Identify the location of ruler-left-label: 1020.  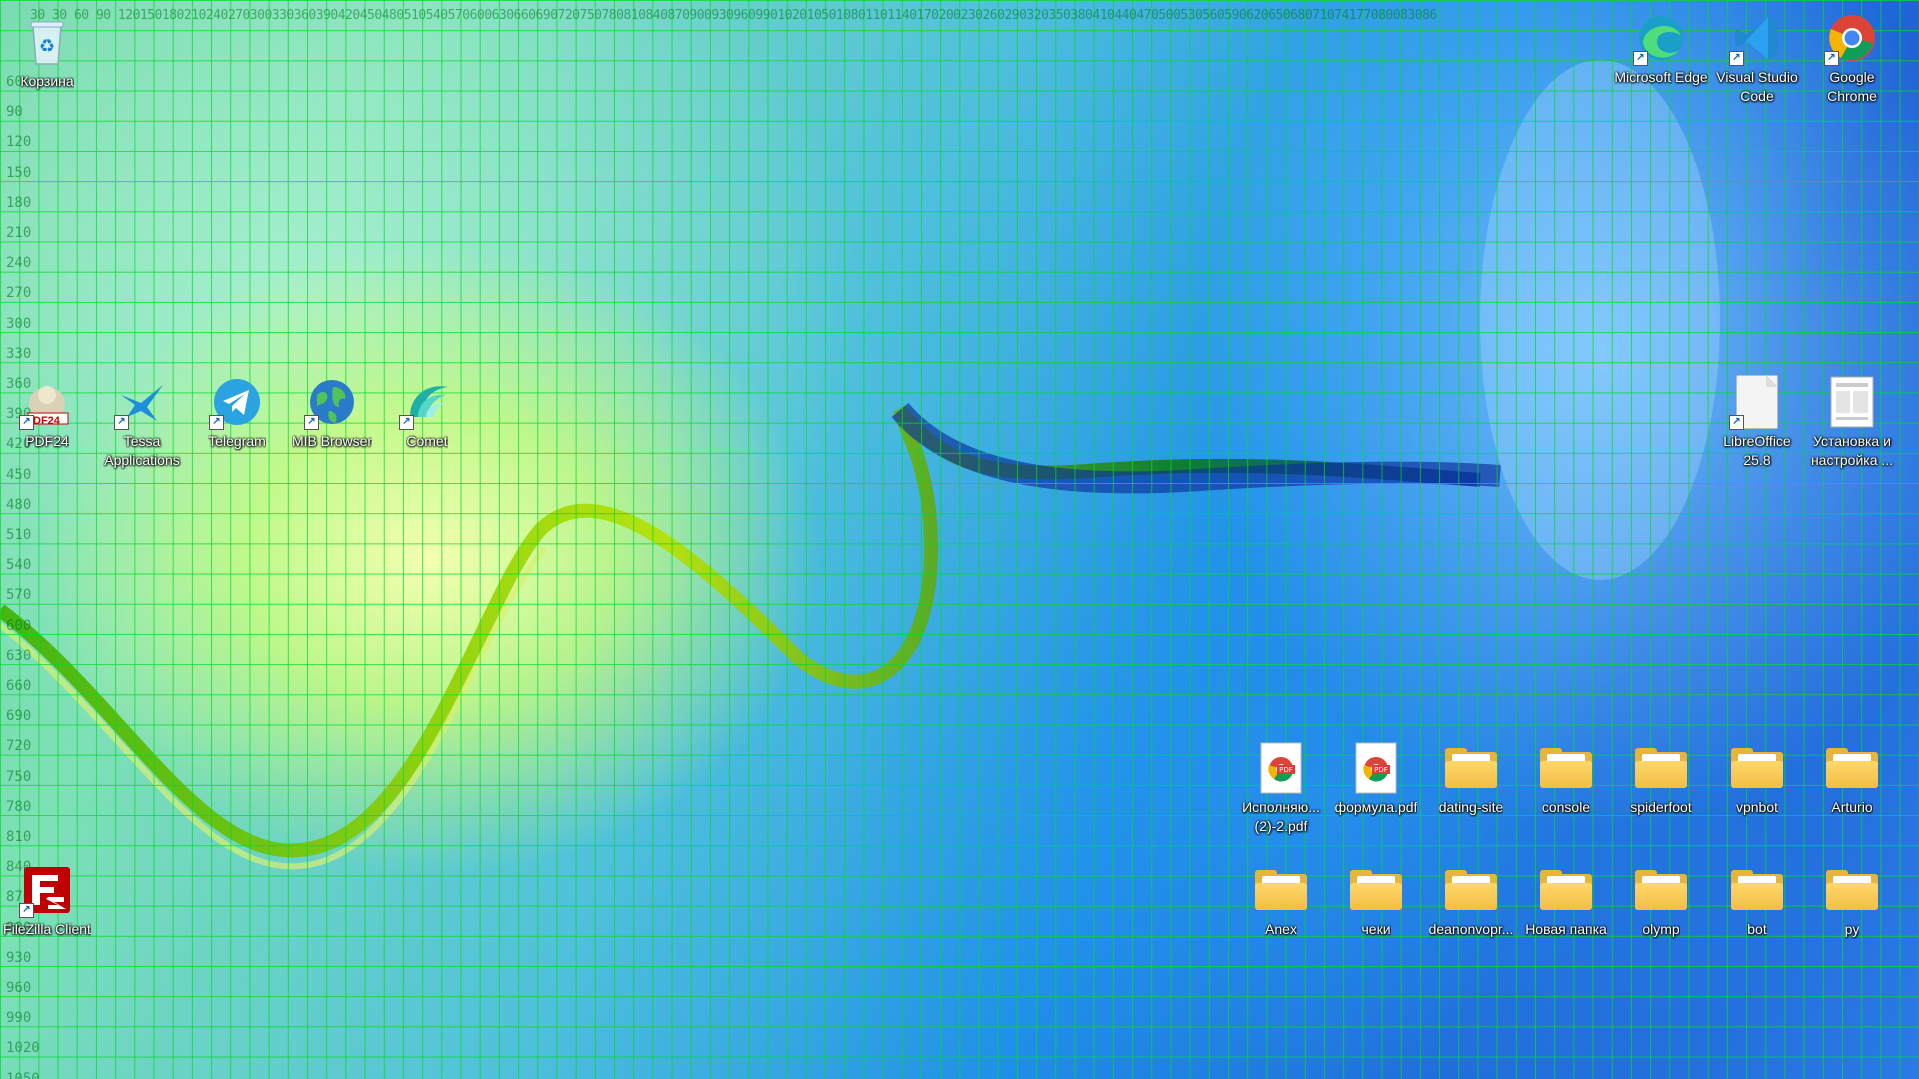
(23, 1048).